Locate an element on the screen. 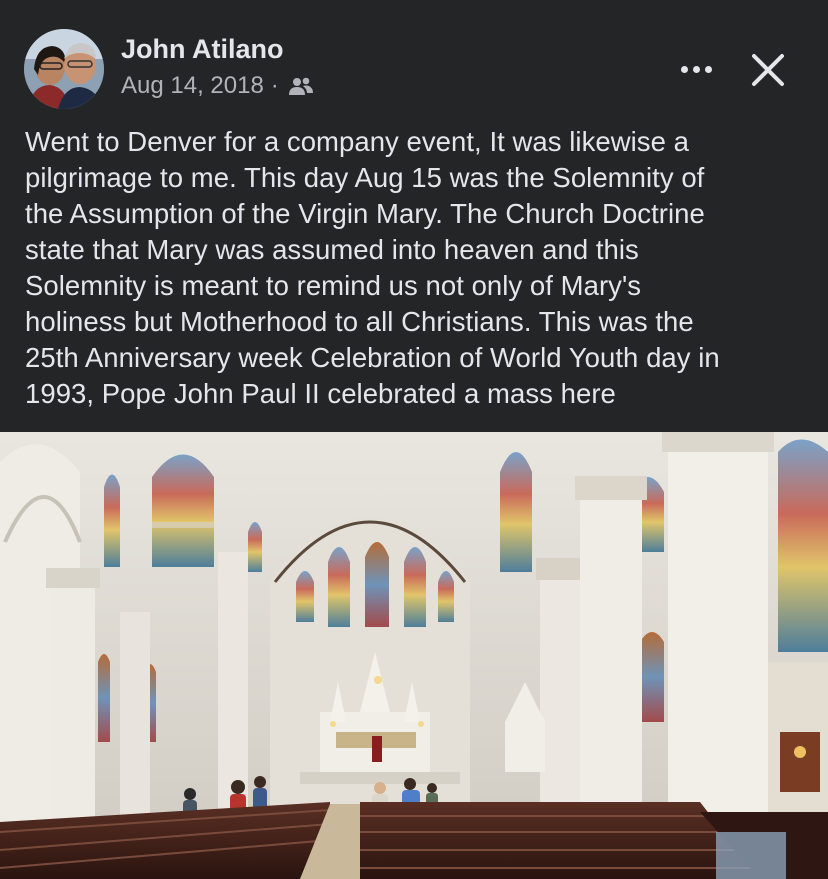 The height and width of the screenshot is (879, 828). avatar-photo is located at coordinates (64, 69).